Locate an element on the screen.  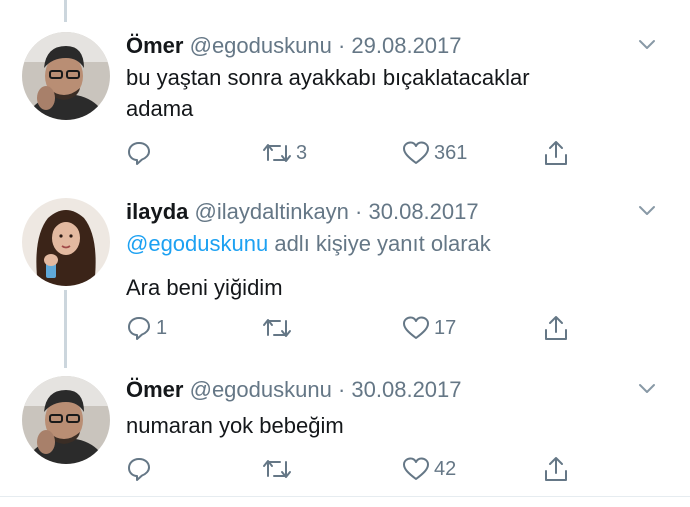
like-button: 361 is located at coordinates (434, 153).